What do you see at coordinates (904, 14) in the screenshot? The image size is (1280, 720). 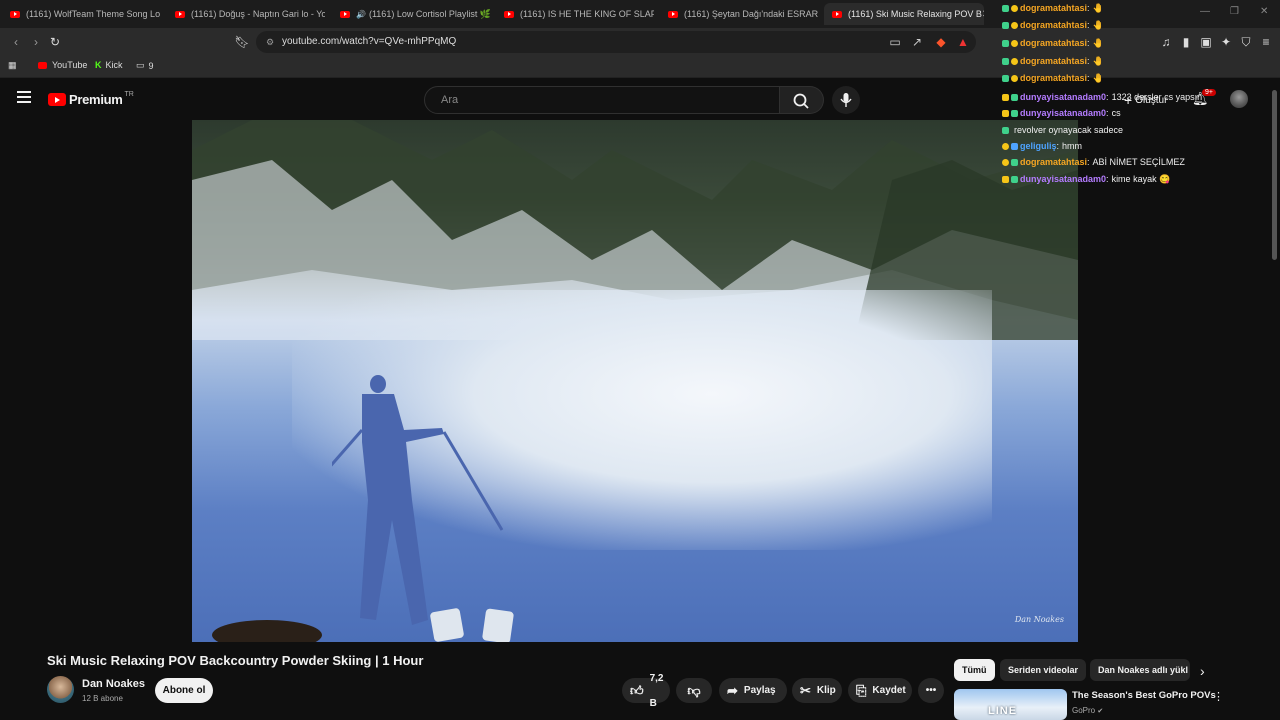 I see `browser-tab-active: (1161) Ski Music Relaxing POV B✕` at bounding box center [904, 14].